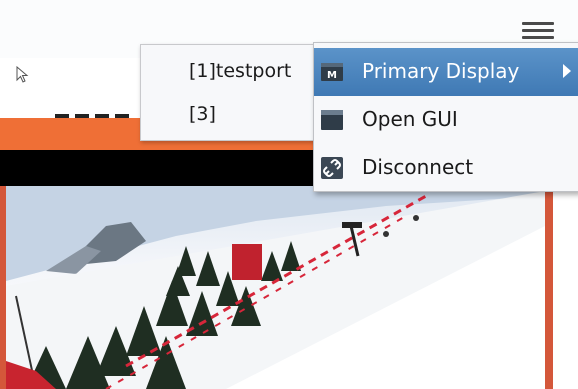  I want to click on window-icon, so click(332, 120).